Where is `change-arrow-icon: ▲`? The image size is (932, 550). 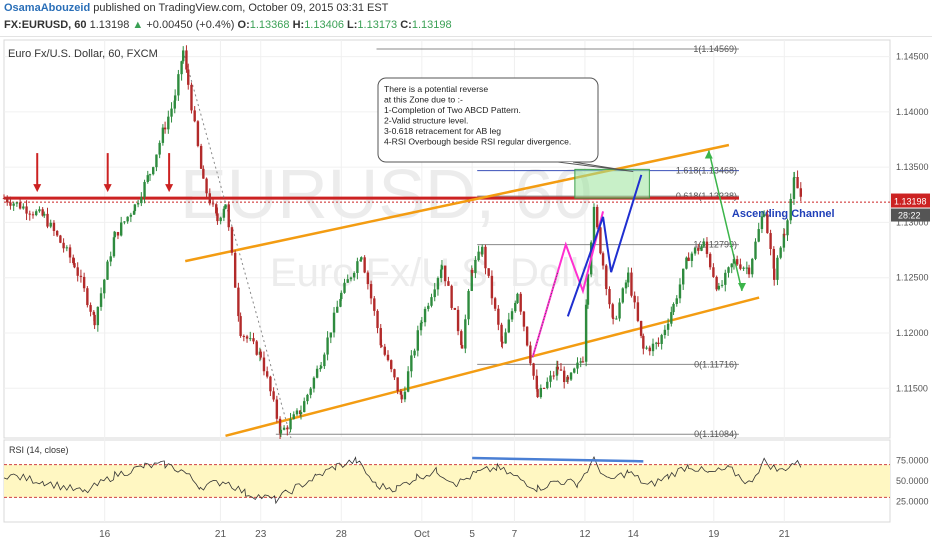 change-arrow-icon: ▲ is located at coordinates (138, 25).